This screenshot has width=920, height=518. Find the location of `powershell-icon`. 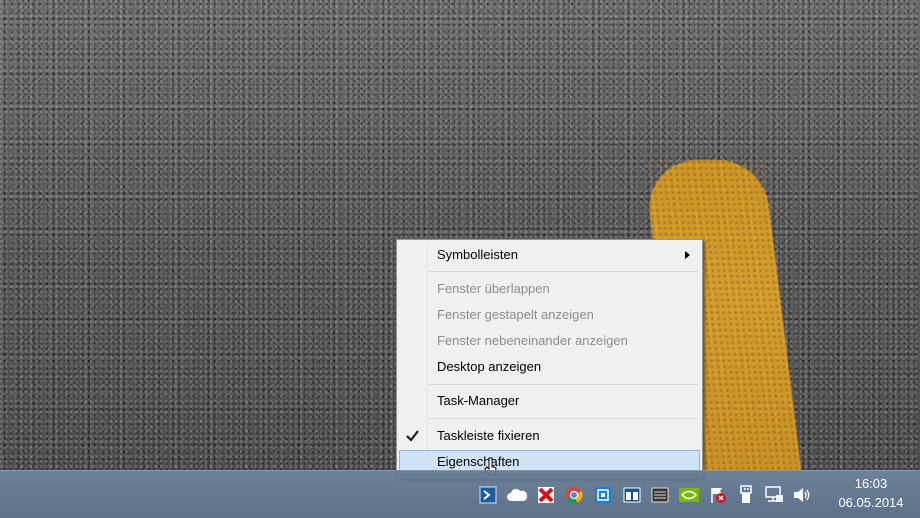

powershell-icon is located at coordinates (488, 495).